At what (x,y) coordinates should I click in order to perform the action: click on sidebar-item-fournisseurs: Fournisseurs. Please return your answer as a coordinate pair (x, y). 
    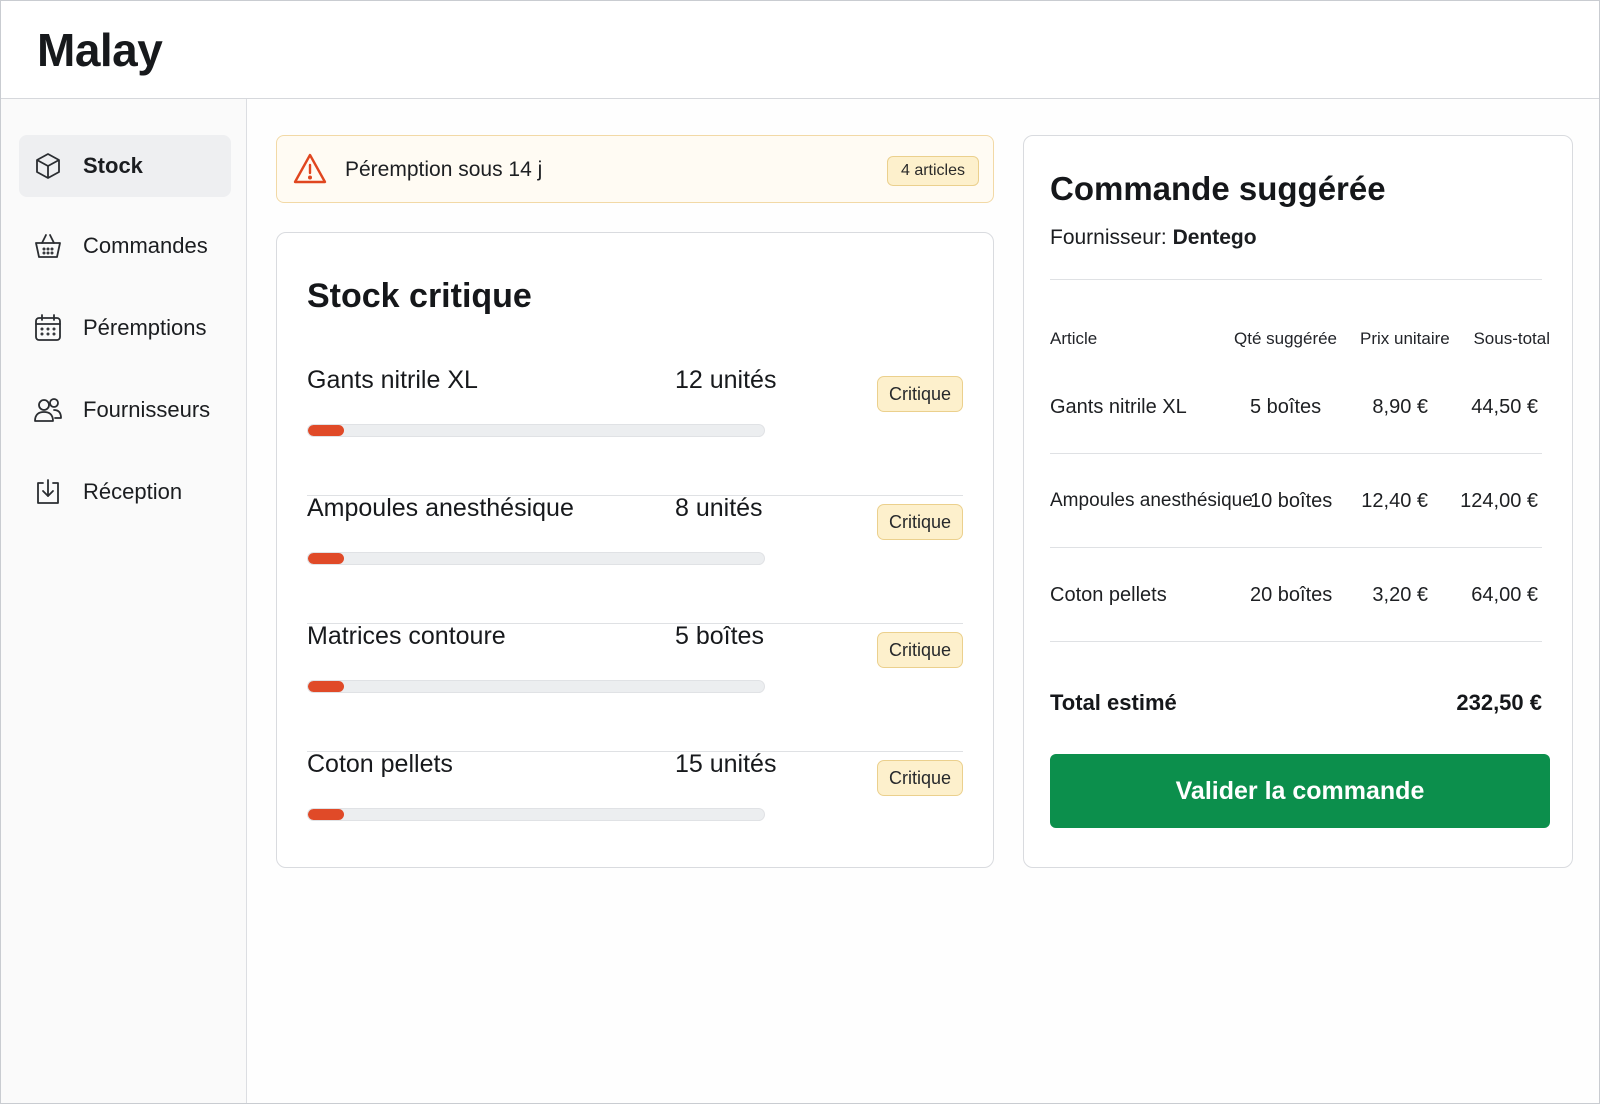
    Looking at the image, I should click on (125, 410).